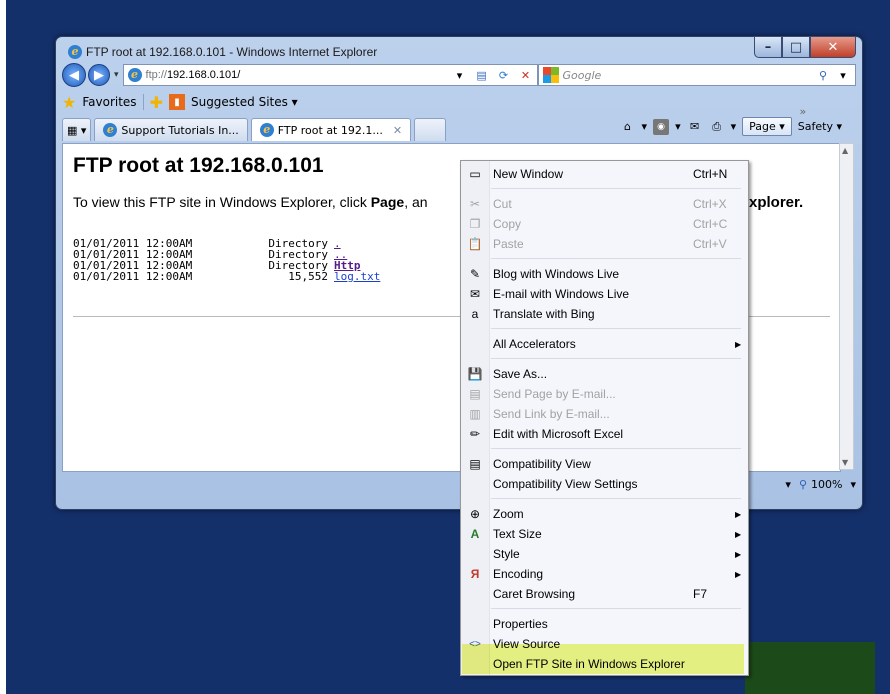 Image resolution: width=890 pixels, height=694 pixels. I want to click on add-favorite-icon: ✚, so click(156, 102).